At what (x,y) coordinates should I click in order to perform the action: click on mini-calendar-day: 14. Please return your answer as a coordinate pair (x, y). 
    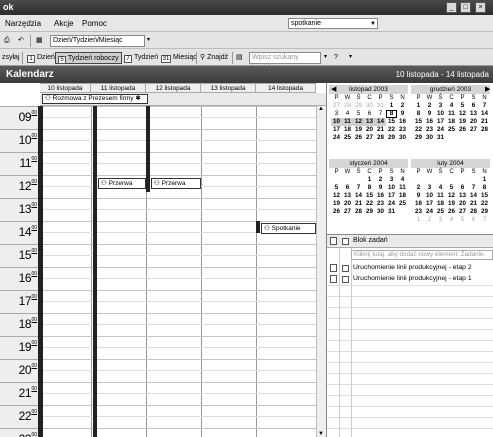
    Looking at the image, I should click on (380, 122).